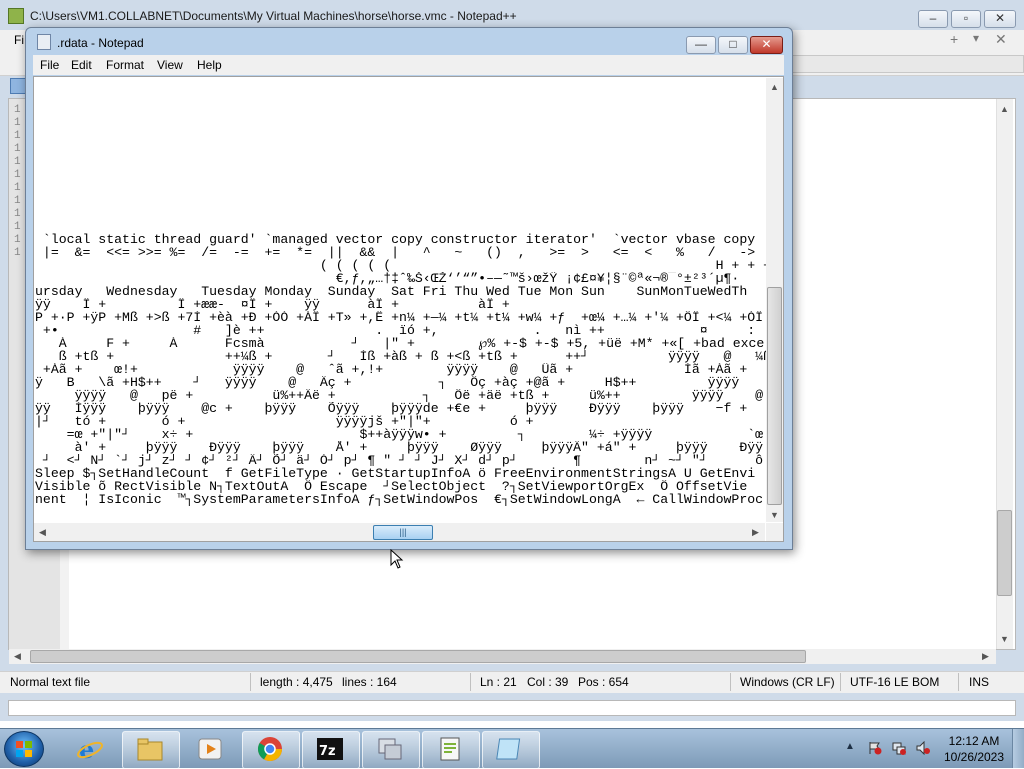 The width and height of the screenshot is (1024, 769). I want to click on internet-explorer-icon: e, so click(90, 749).